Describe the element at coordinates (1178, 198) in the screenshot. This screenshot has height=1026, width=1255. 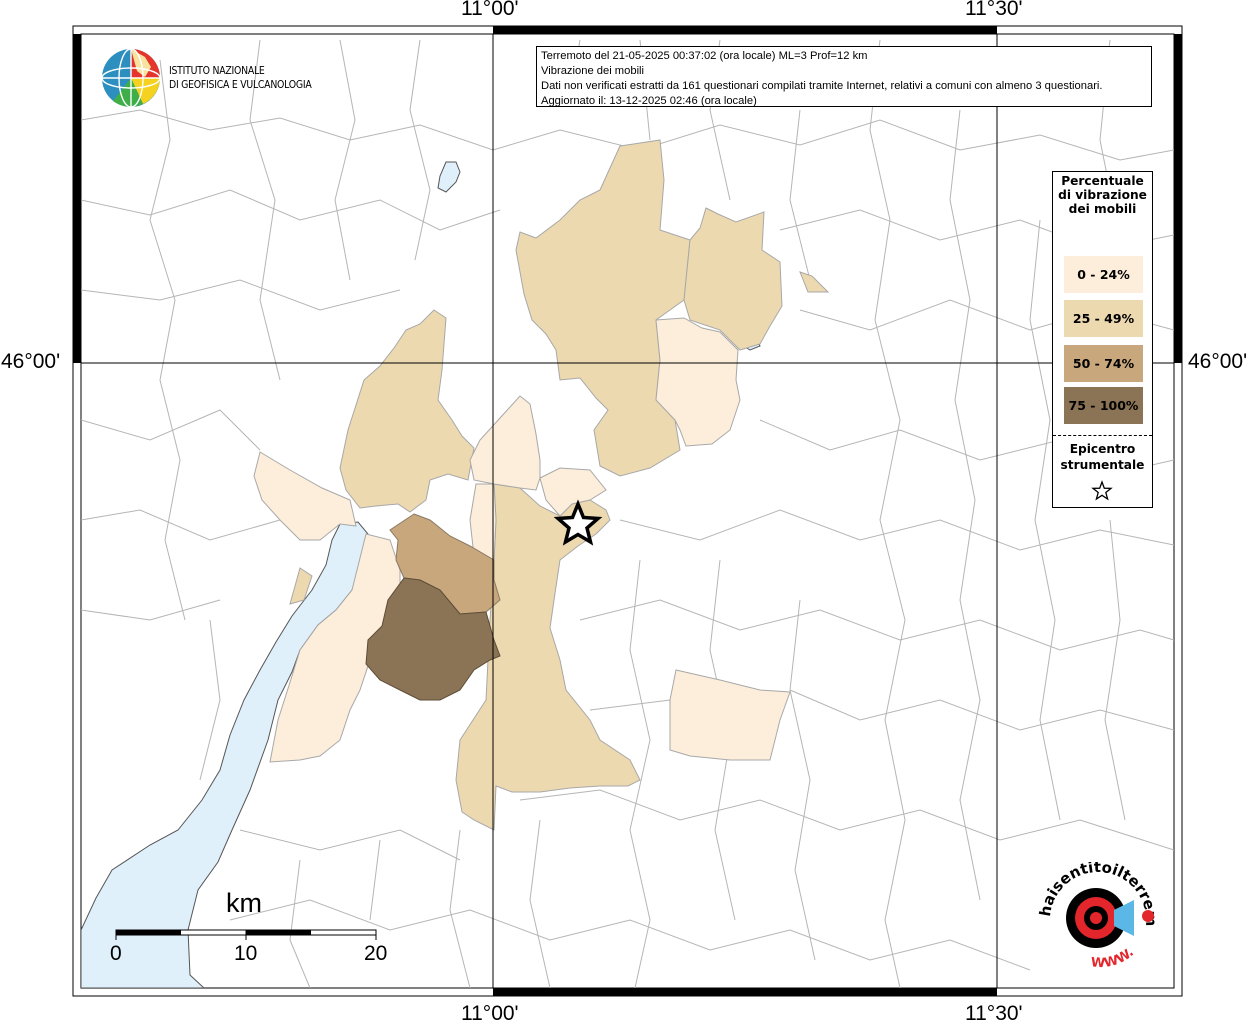
I see `frame-band-right` at that location.